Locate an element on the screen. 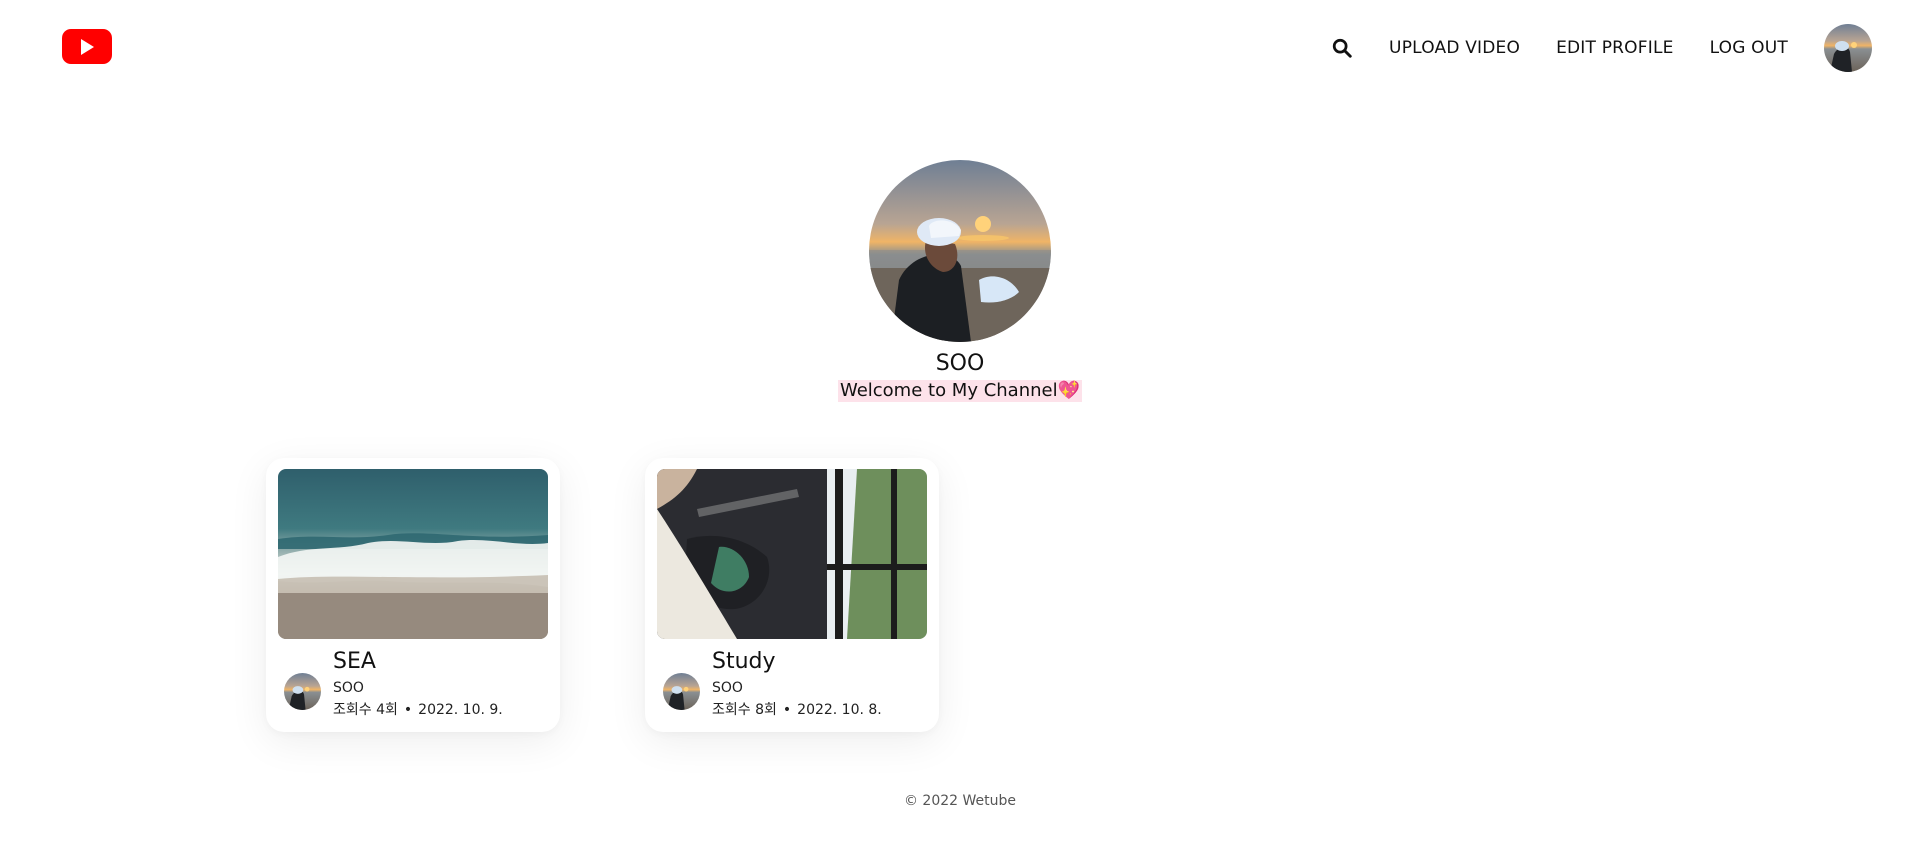 This screenshot has width=1920, height=858. video-card-info: Study SOO 조회수 8회 • 2022. 10. 8. is located at coordinates (792, 684).